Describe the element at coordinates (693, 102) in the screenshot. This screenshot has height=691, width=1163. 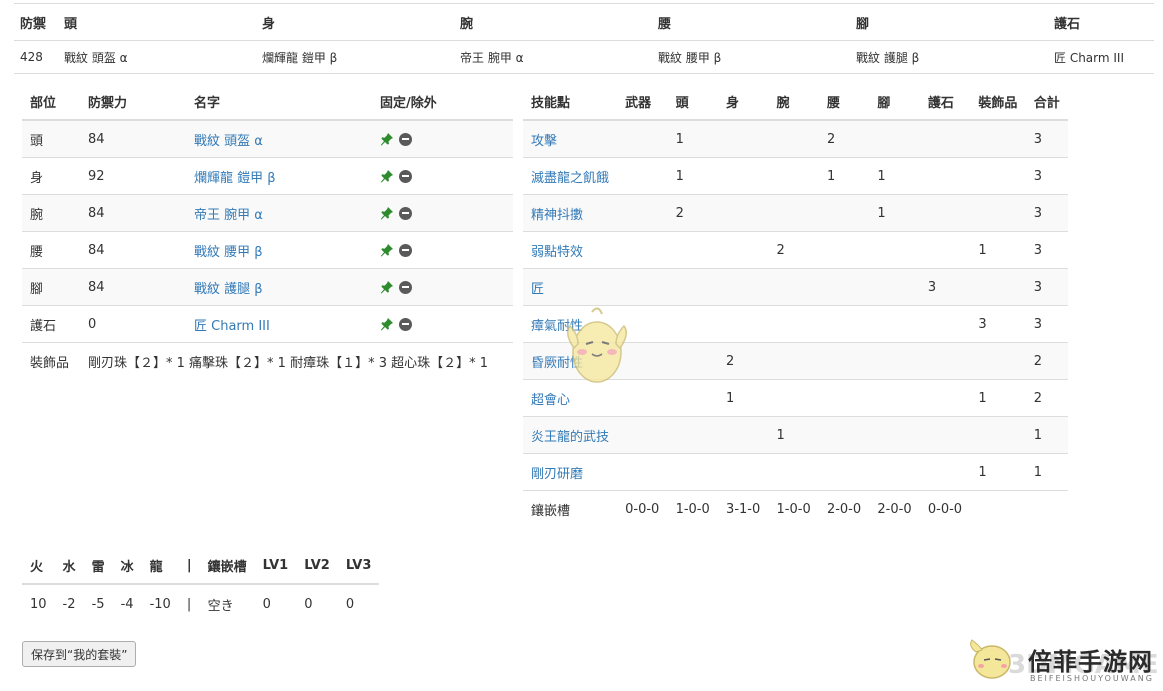
I see `skill-header-cell: 頭` at that location.